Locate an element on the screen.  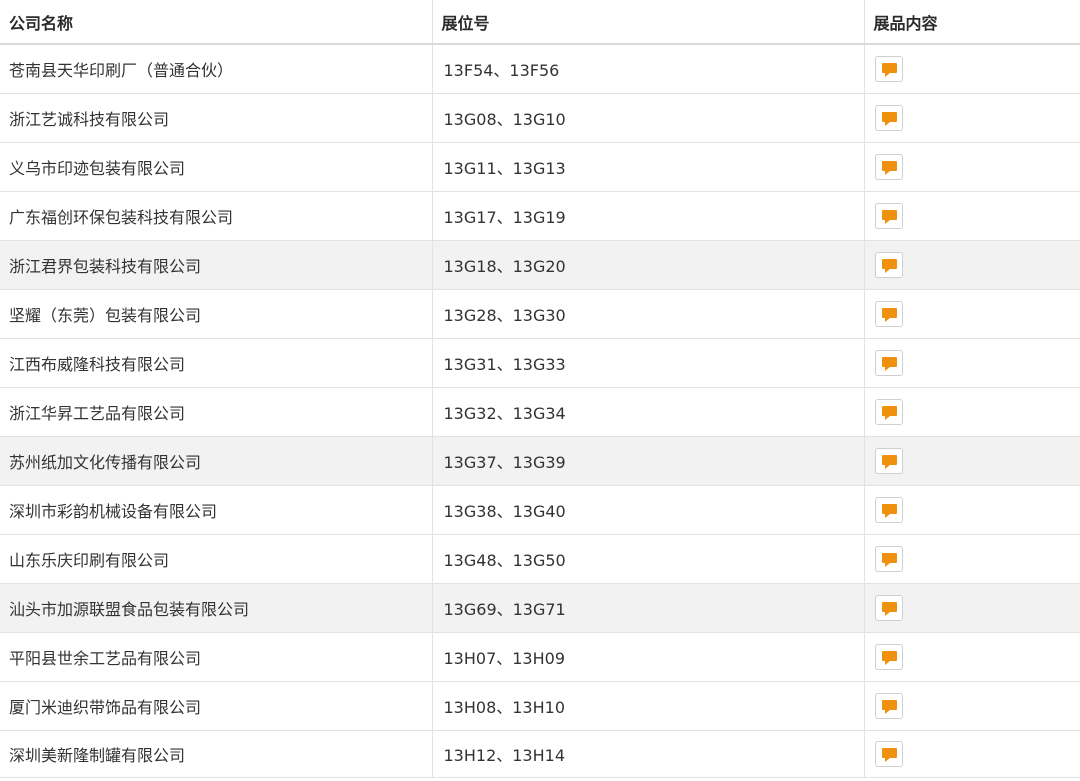
table-row: 深圳市彩韵机械设备有限公司 13G38、13G40 is located at coordinates (540, 510).